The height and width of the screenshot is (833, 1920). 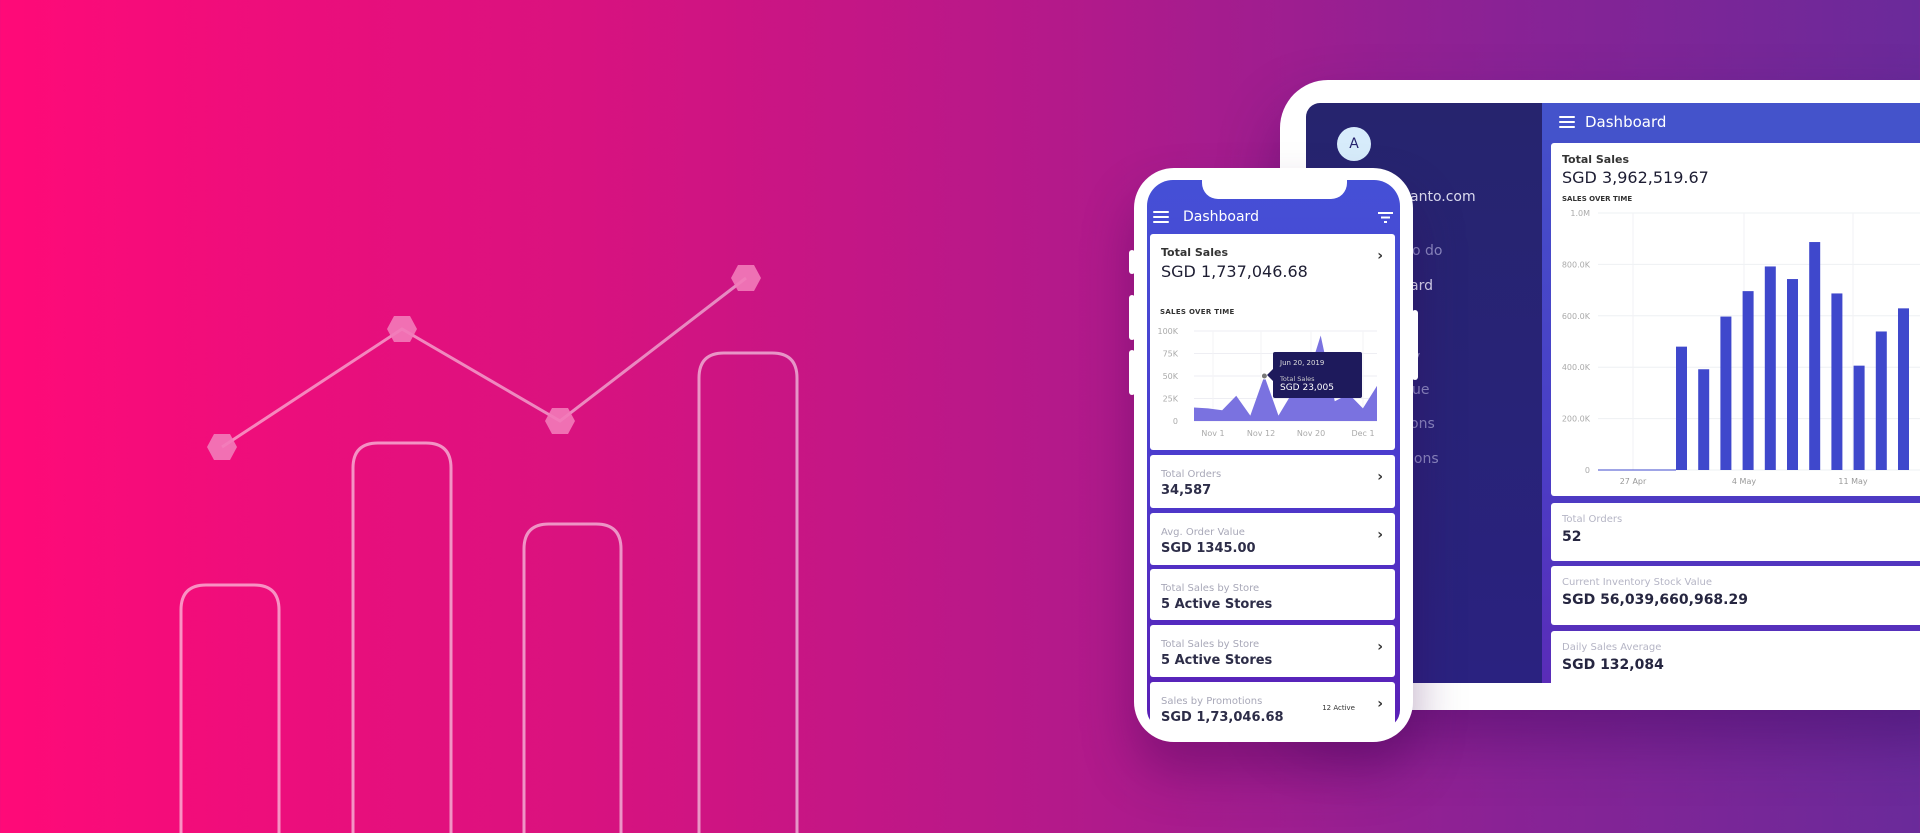 I want to click on tooltip-label: Total Sales, so click(x=1297, y=379).